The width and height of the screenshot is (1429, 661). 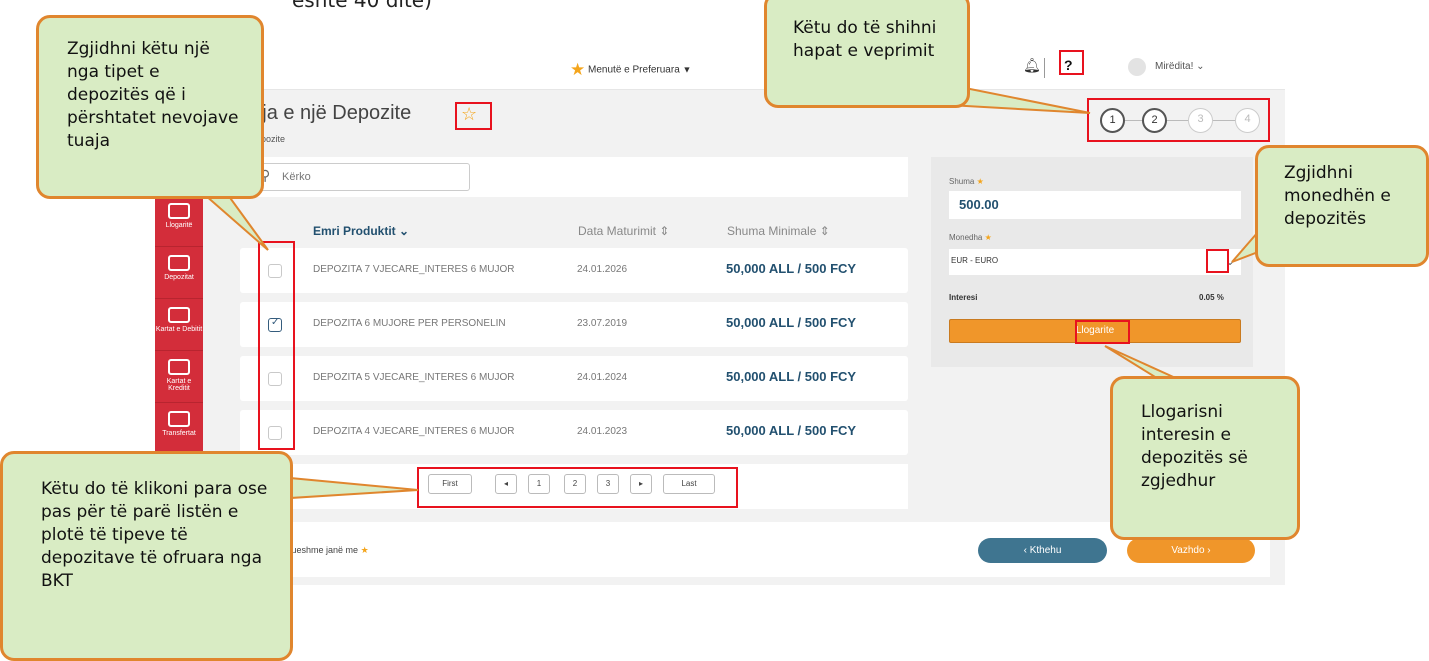 What do you see at coordinates (354, 488) in the screenshot?
I see `pointer-pagination` at bounding box center [354, 488].